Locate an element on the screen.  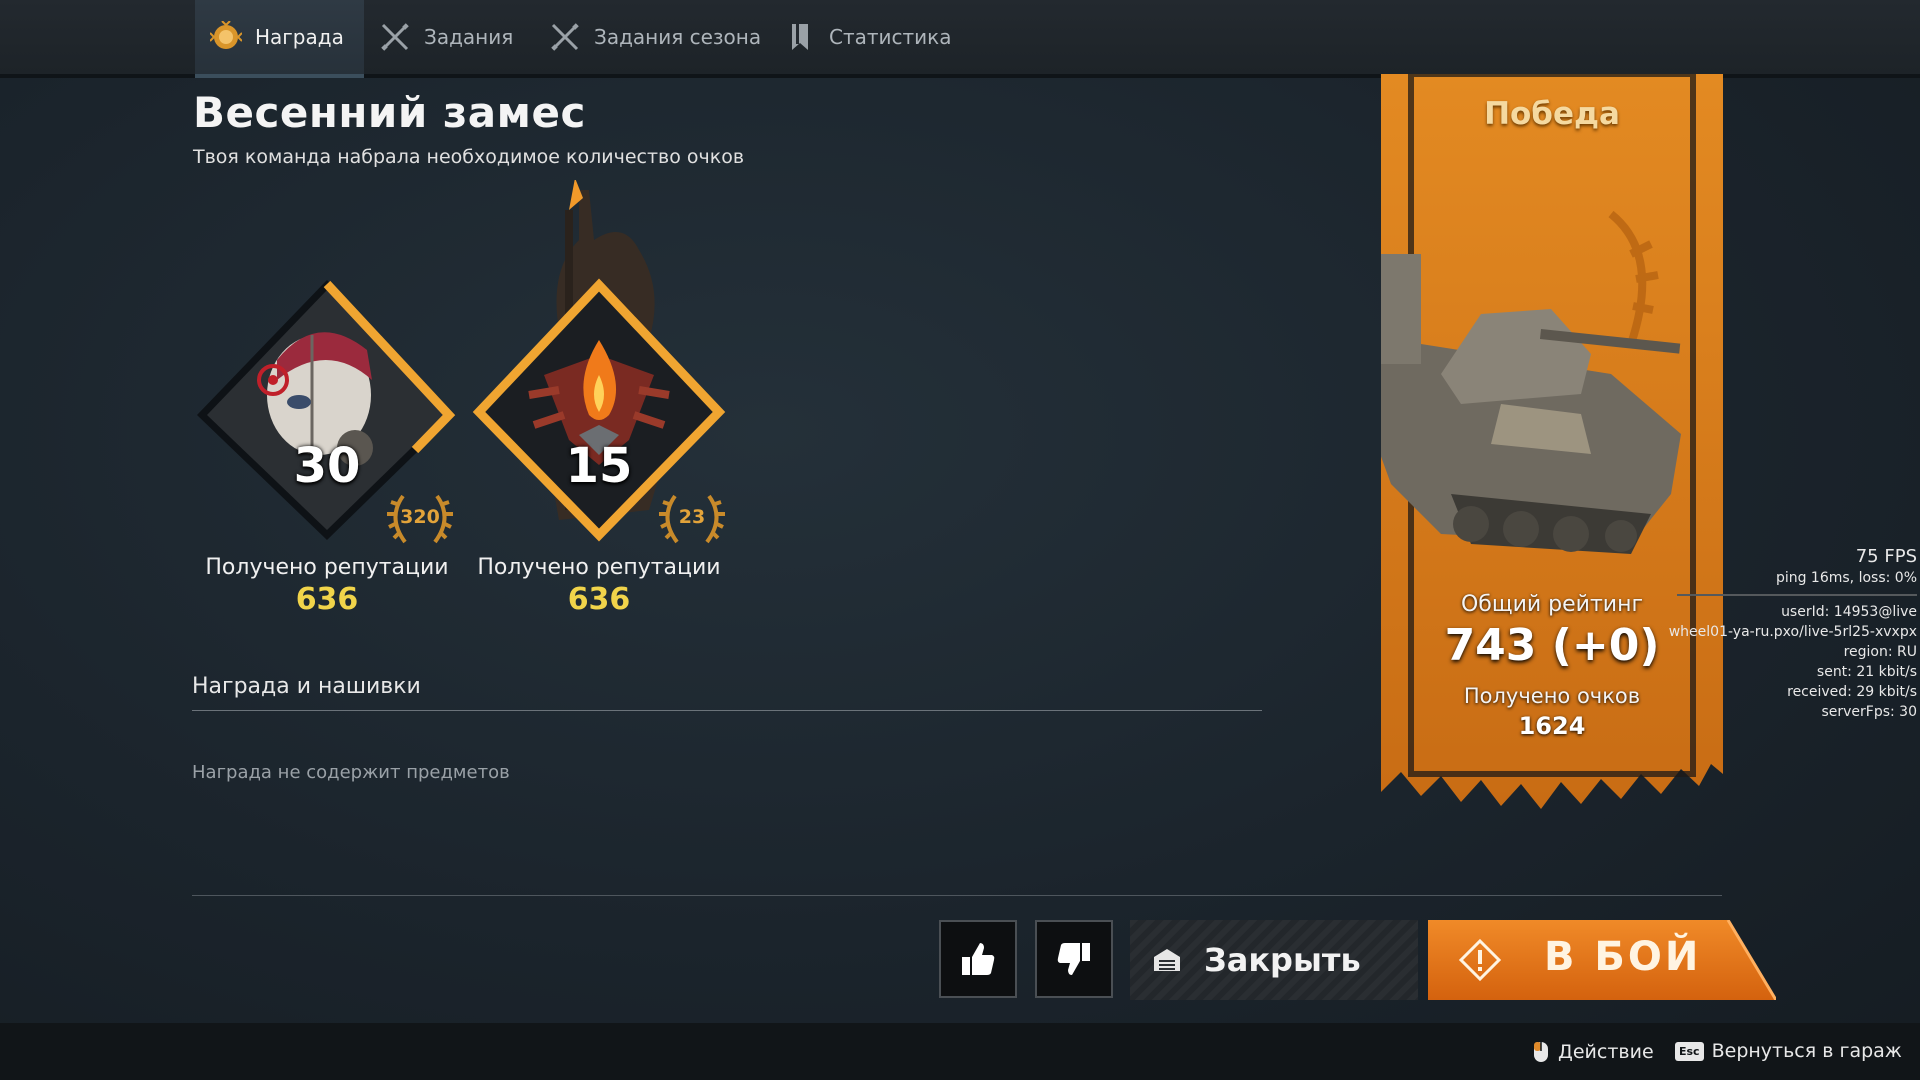
tab-reward: Награда is located at coordinates (279, 39).